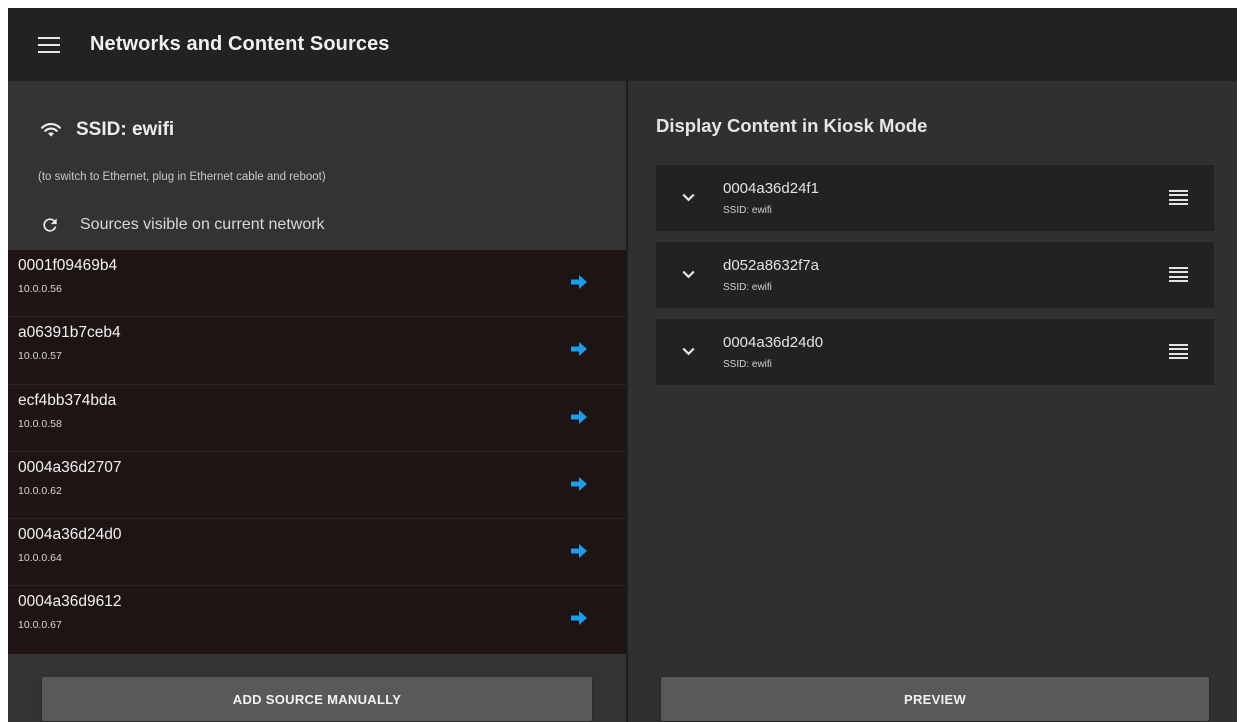 The width and height of the screenshot is (1245, 722). I want to click on source-ip: 10.0.0.64, so click(40, 558).